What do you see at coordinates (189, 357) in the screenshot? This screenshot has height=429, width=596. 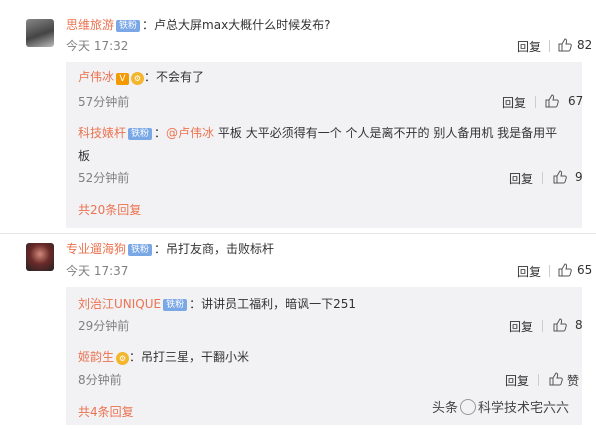 I see `reply-text: ：吊打三星，干翻小米` at bounding box center [189, 357].